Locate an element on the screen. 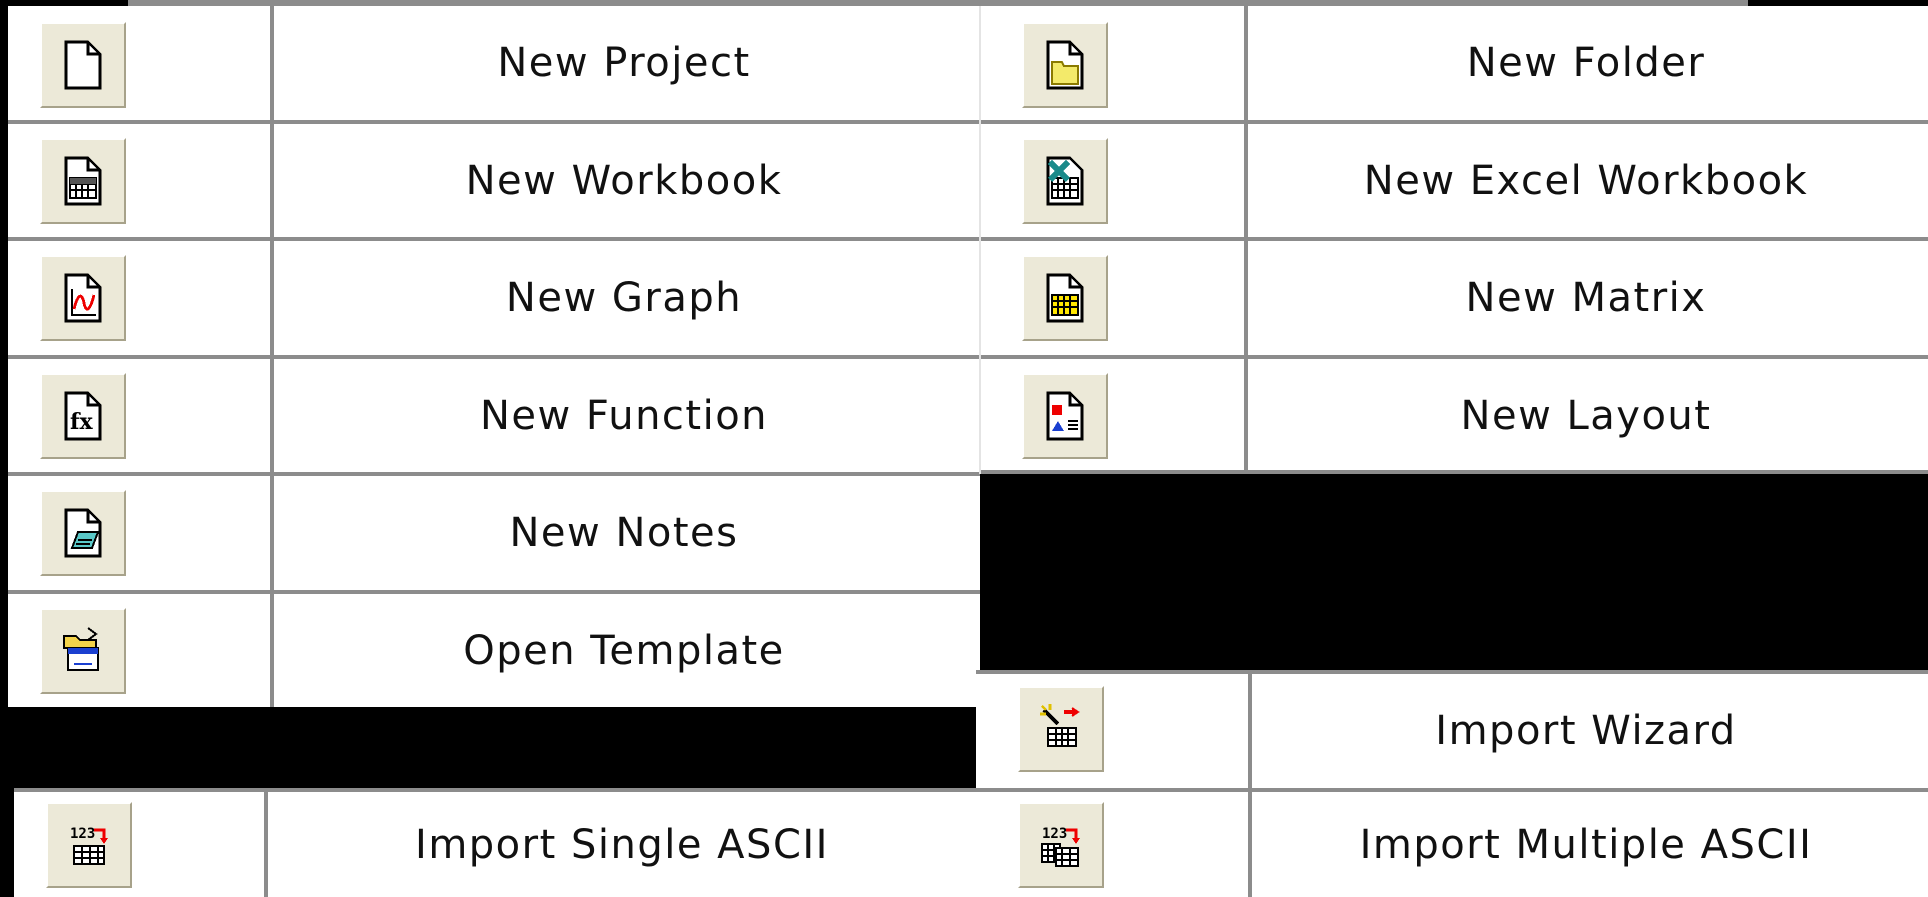  import-wizard-icon is located at coordinates (1061, 729).